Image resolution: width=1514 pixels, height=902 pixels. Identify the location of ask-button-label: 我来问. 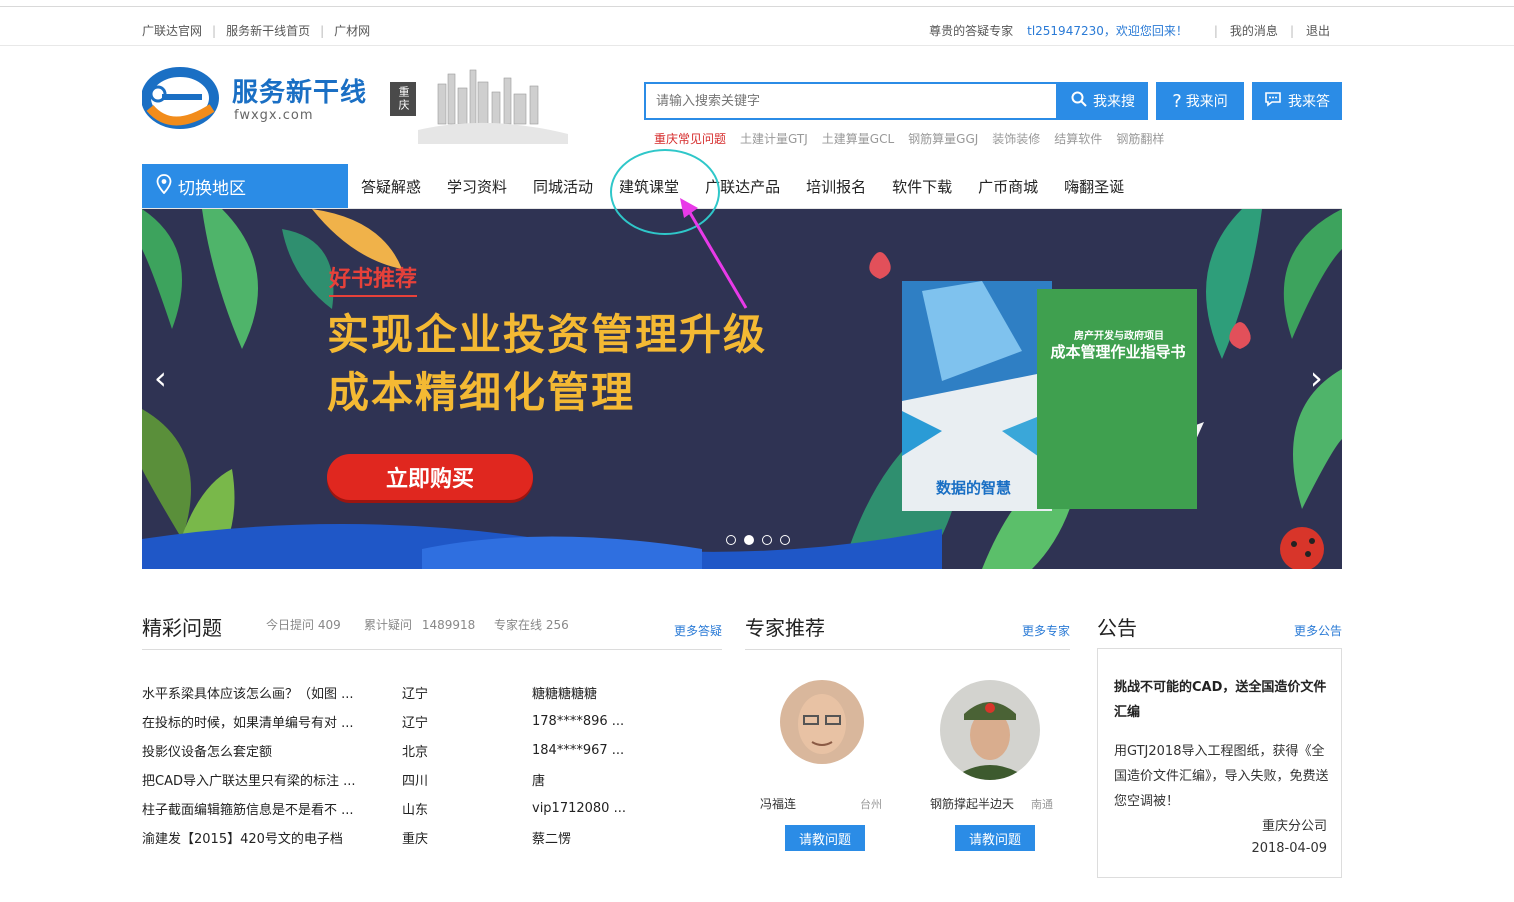
(1206, 102).